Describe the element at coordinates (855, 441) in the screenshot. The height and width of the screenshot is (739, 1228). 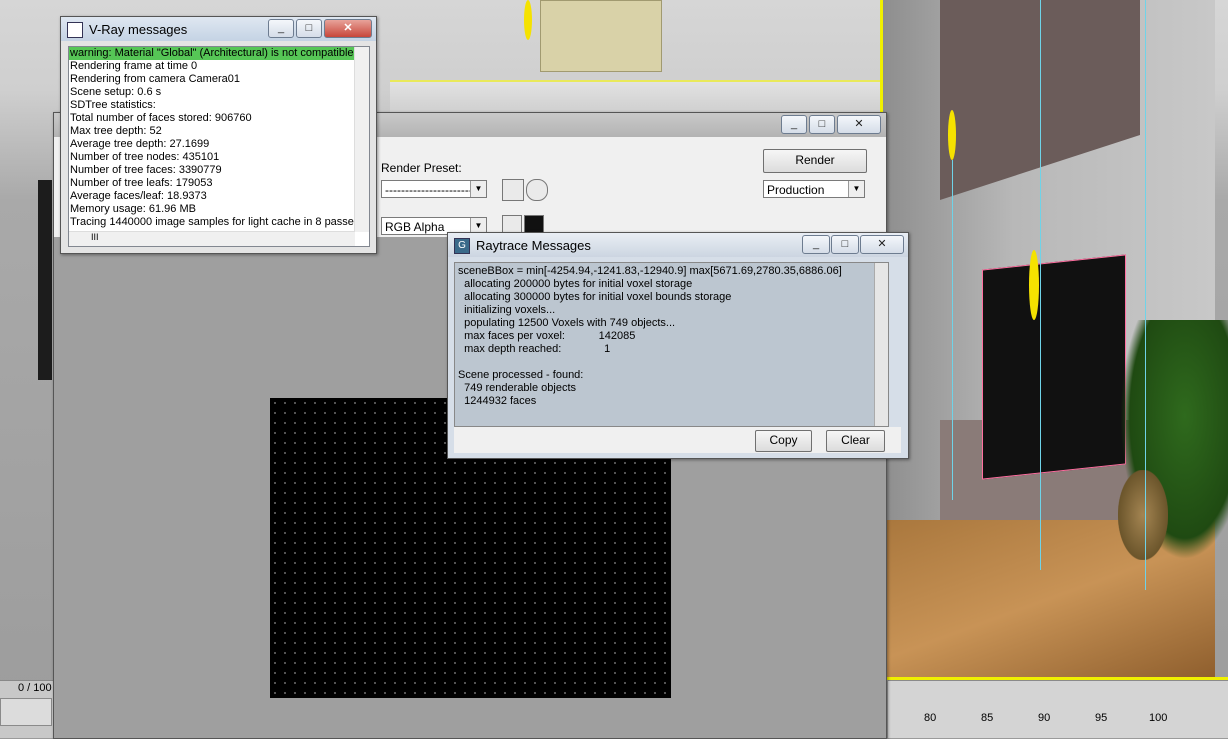
I see `clear-button: Clear` at that location.